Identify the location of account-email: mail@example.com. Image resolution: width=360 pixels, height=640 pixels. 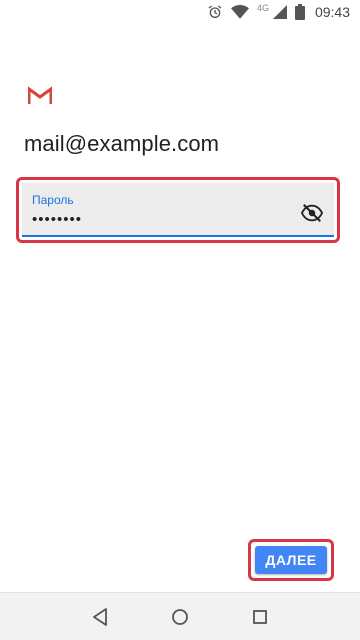
(122, 143).